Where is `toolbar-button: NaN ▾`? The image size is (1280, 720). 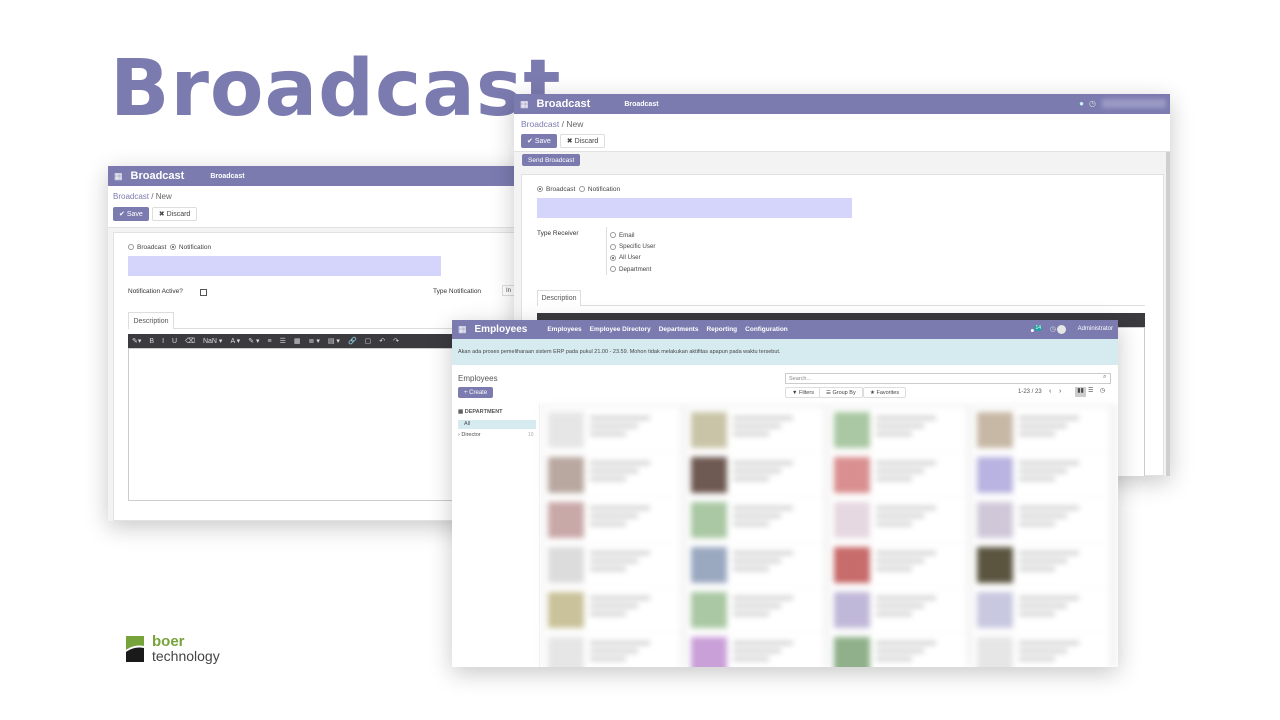 toolbar-button: NaN ▾ is located at coordinates (212, 341).